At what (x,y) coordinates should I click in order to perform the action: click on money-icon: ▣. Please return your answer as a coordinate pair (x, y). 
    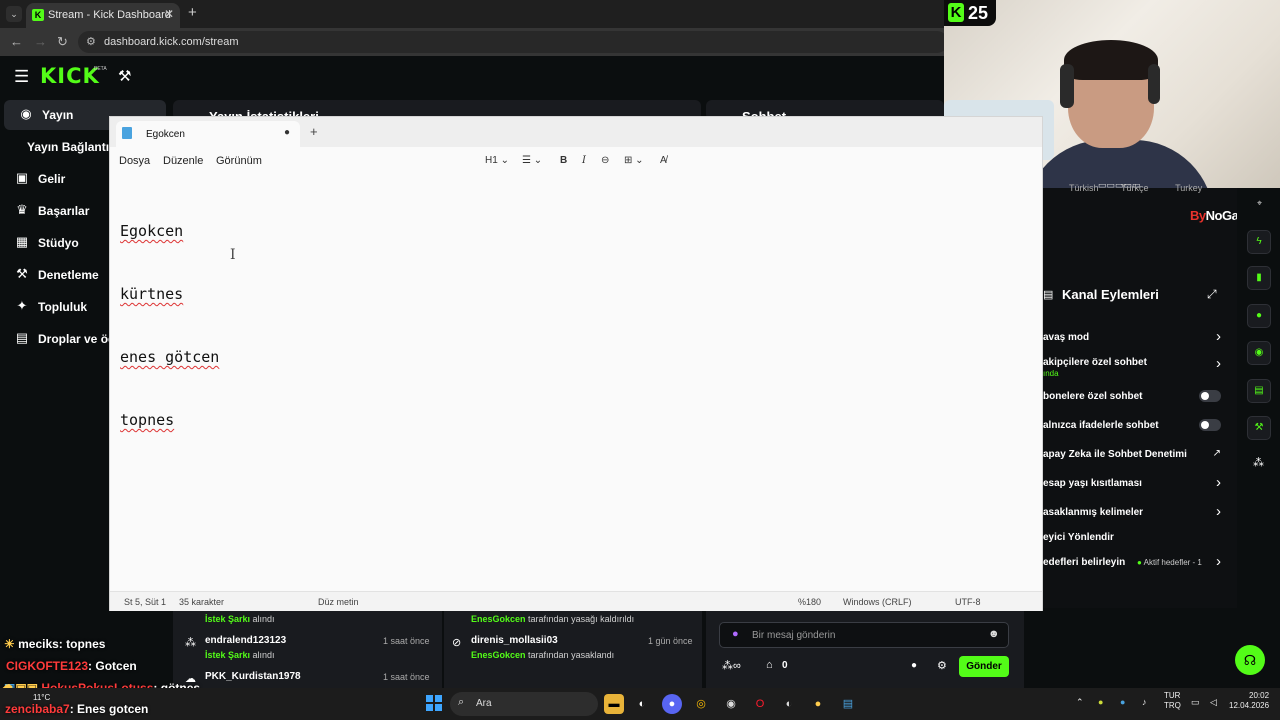
    Looking at the image, I should click on (22, 177).